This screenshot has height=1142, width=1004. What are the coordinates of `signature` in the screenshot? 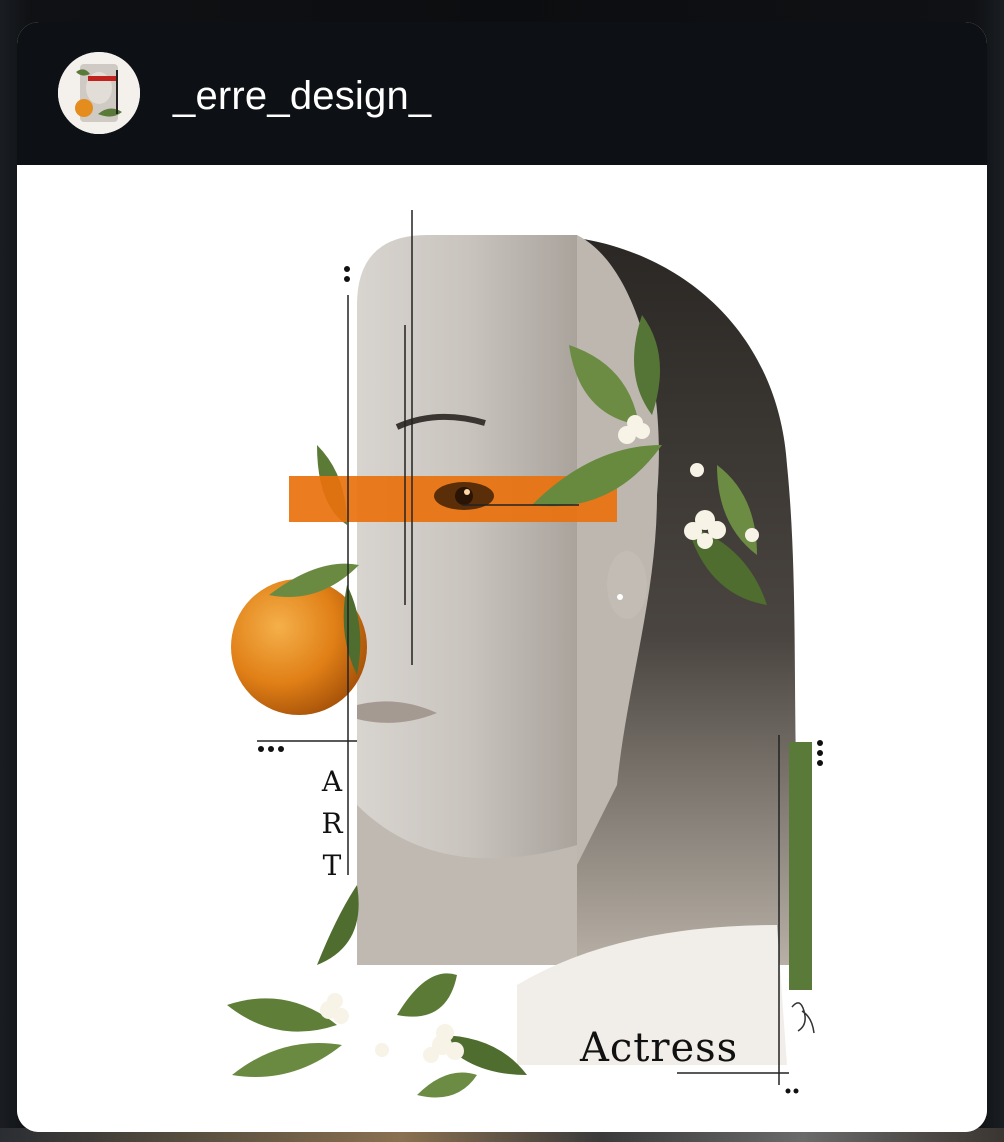 It's located at (803, 1018).